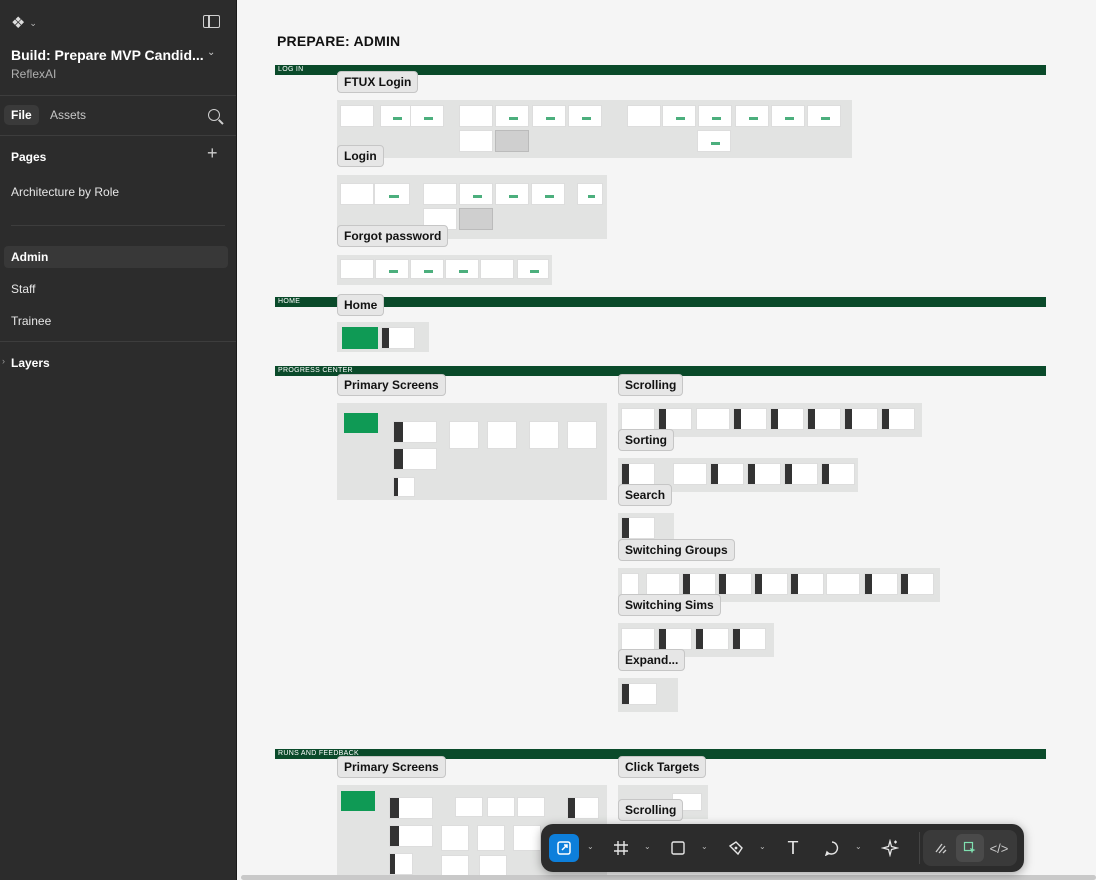  Describe the element at coordinates (651, 810) in the screenshot. I see `label-scrolling-runs: Scrolling` at that location.